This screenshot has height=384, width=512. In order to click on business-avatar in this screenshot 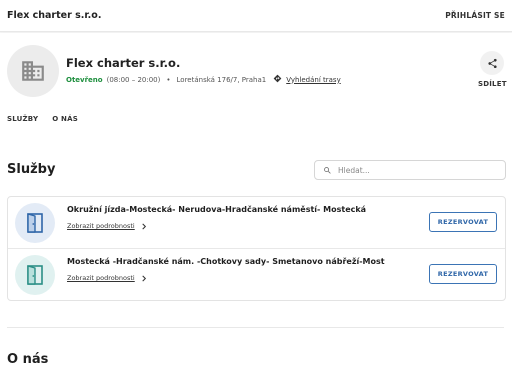, I will do `click(33, 71)`.